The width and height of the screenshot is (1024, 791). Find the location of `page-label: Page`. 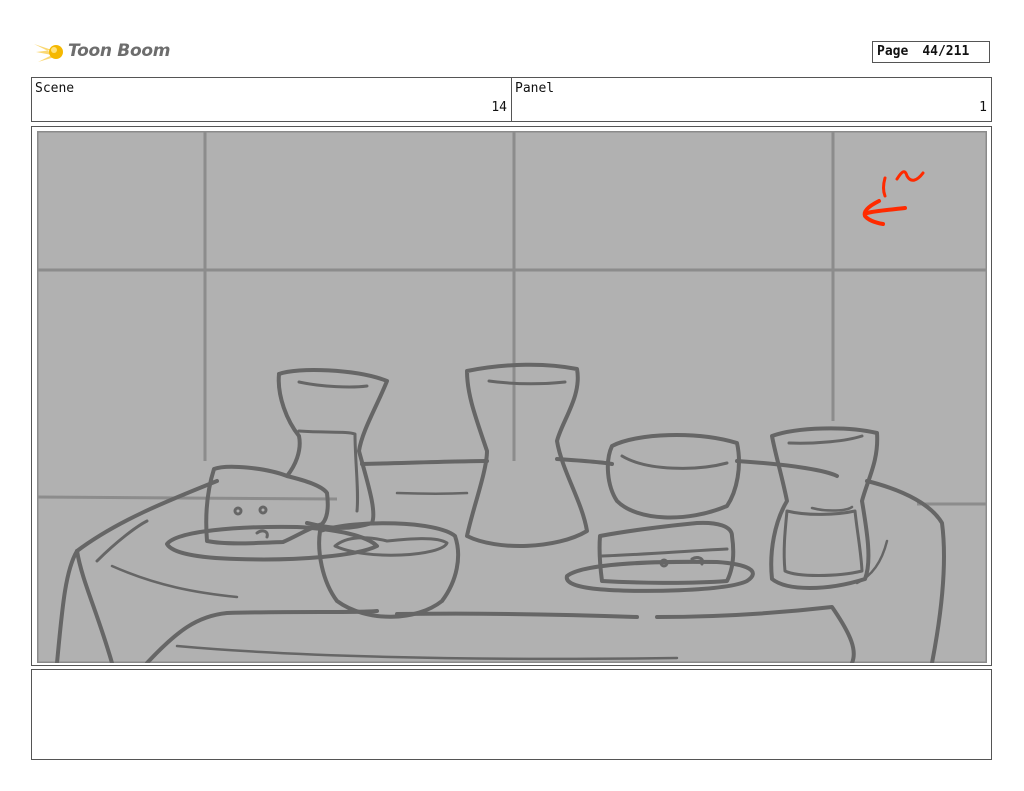

page-label: Page is located at coordinates (893, 51).